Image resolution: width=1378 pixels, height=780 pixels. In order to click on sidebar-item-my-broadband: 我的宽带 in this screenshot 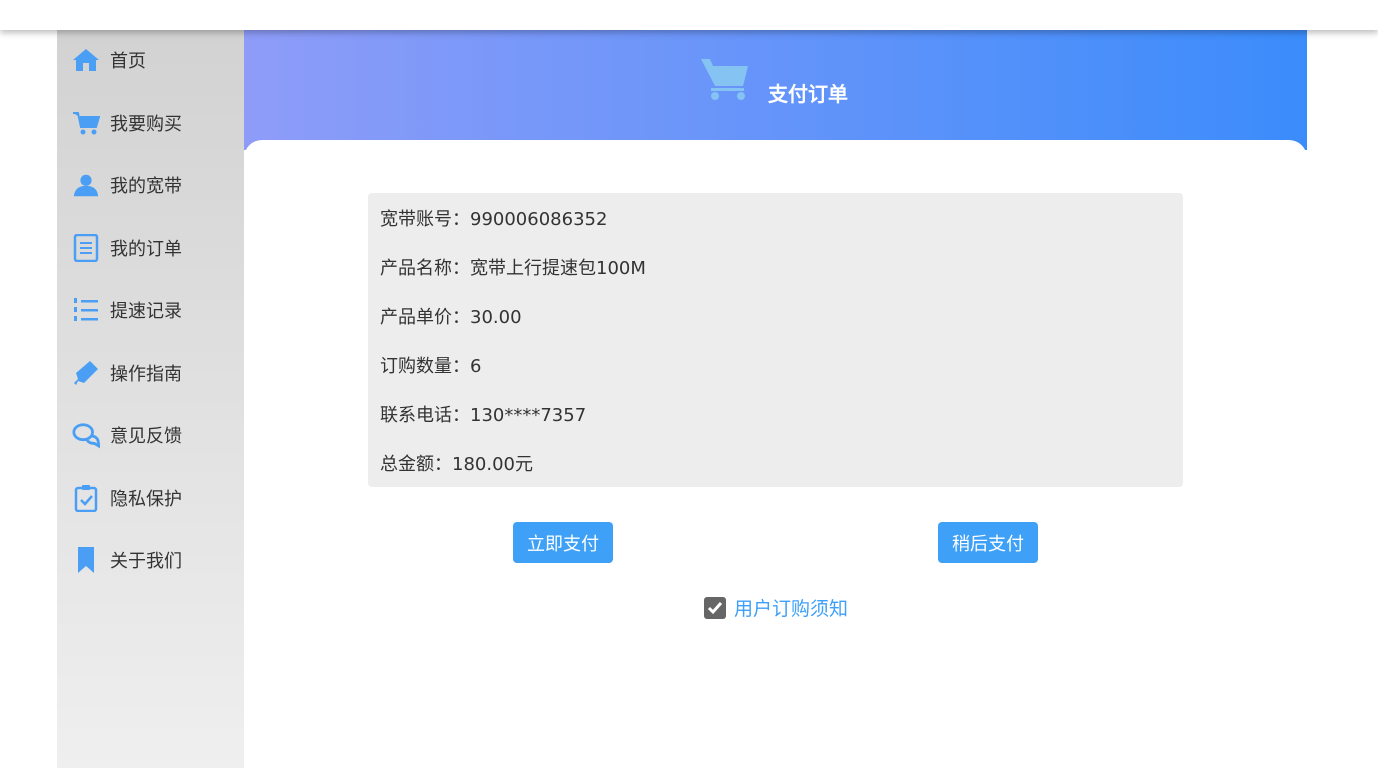, I will do `click(157, 185)`.